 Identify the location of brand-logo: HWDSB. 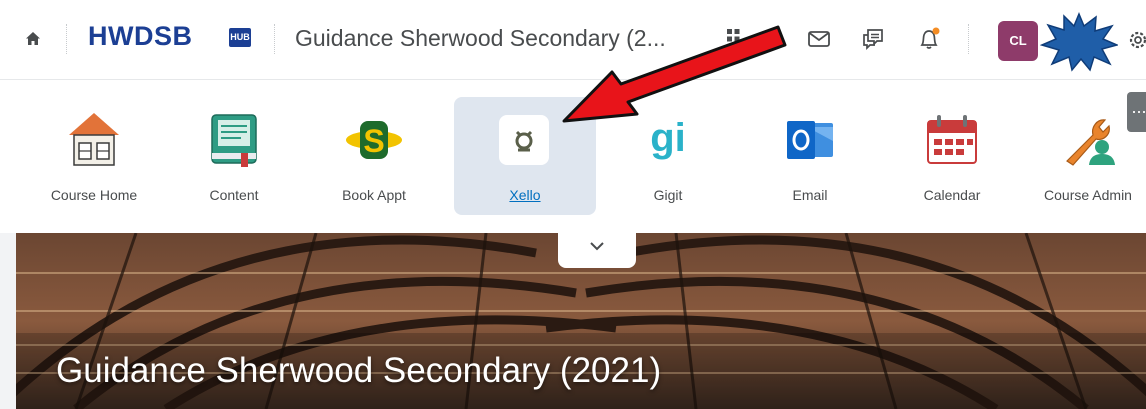
(140, 36).